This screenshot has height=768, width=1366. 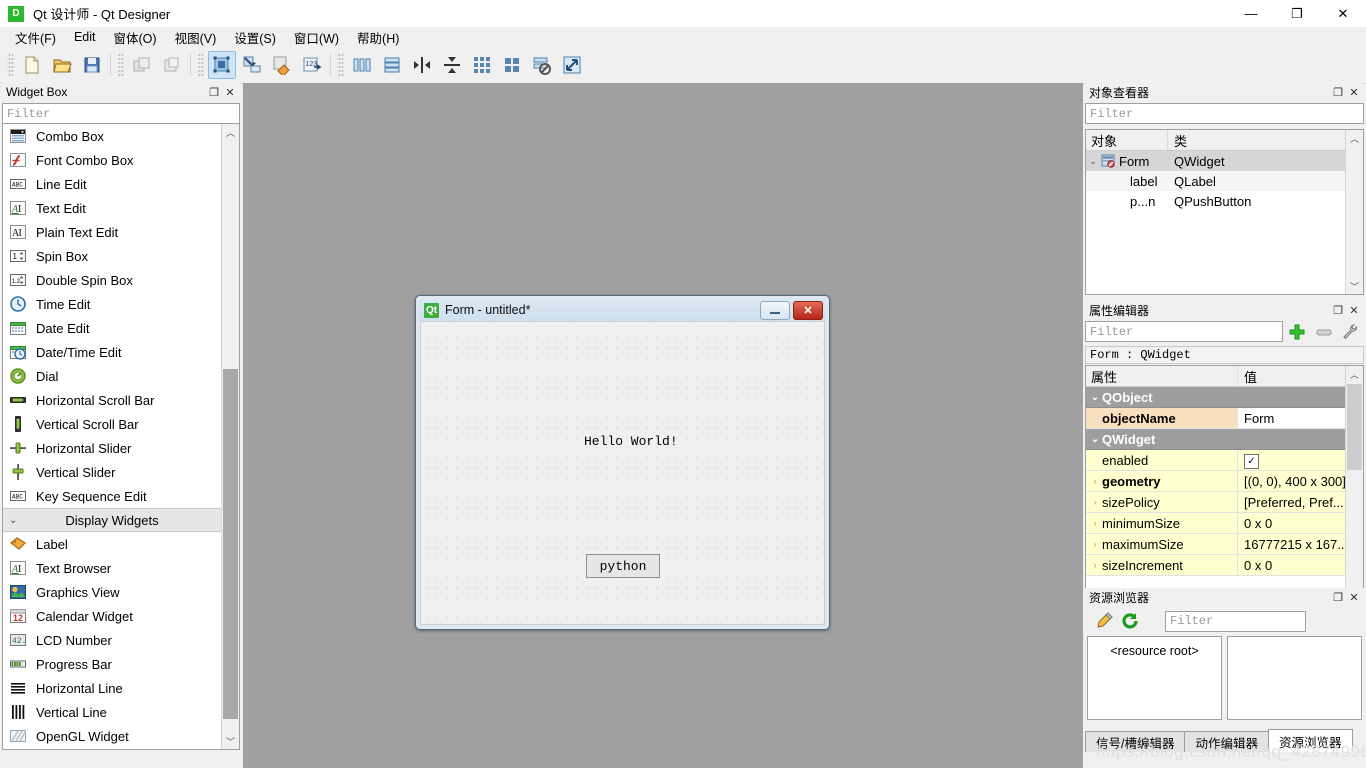 I want to click on property-row: objectName Form, so click(x=1217, y=418).